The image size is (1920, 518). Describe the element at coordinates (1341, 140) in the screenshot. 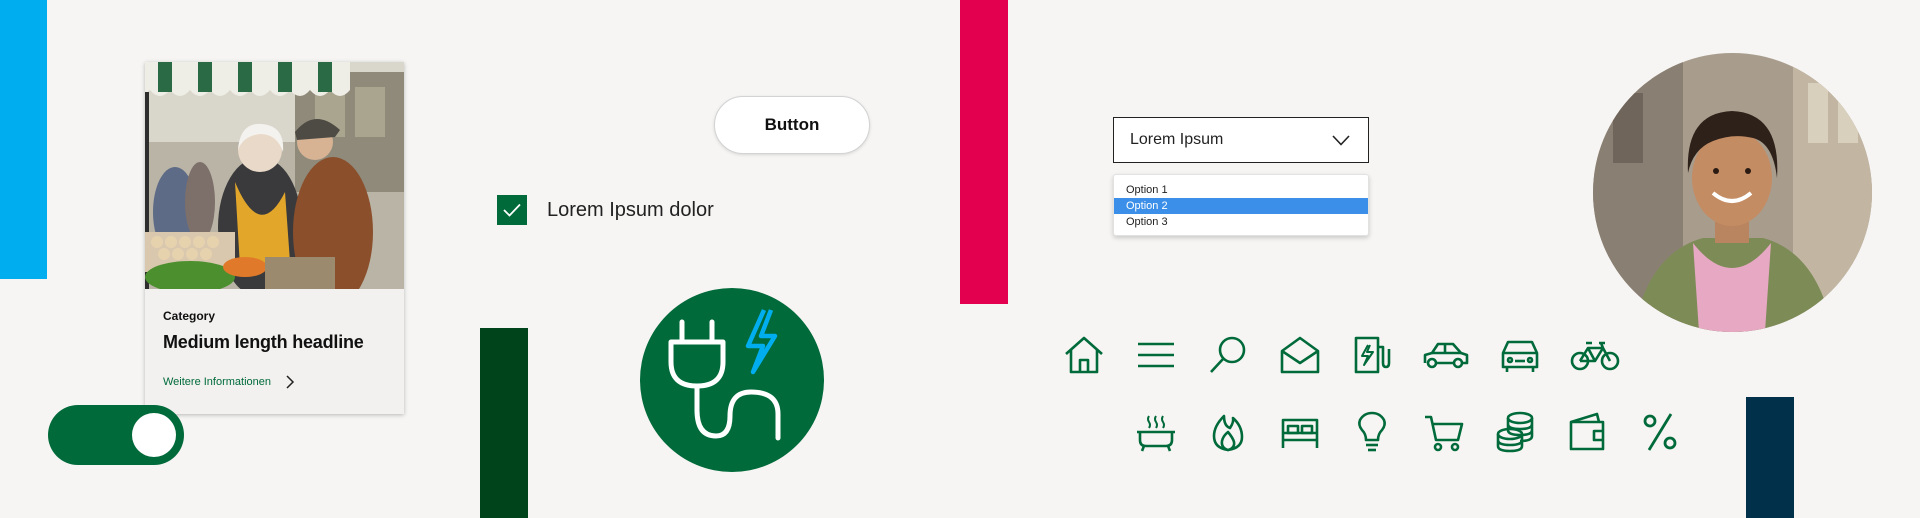

I see `chevron-down-icon` at that location.